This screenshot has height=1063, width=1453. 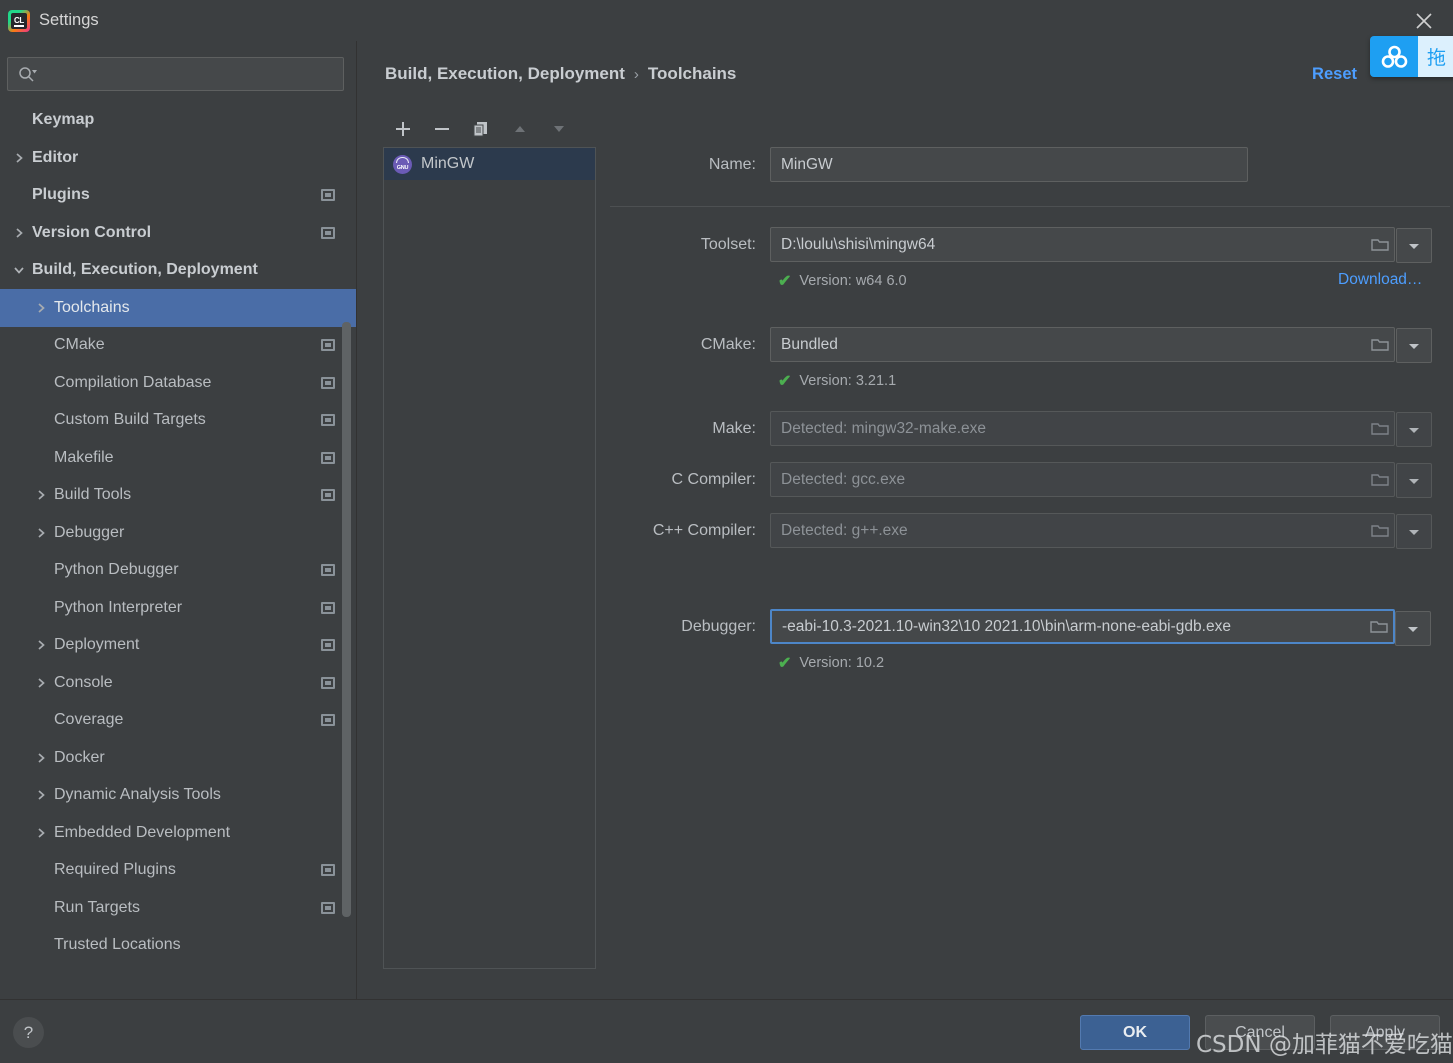 I want to click on sidebar-item-label: Plugins, so click(x=61, y=195).